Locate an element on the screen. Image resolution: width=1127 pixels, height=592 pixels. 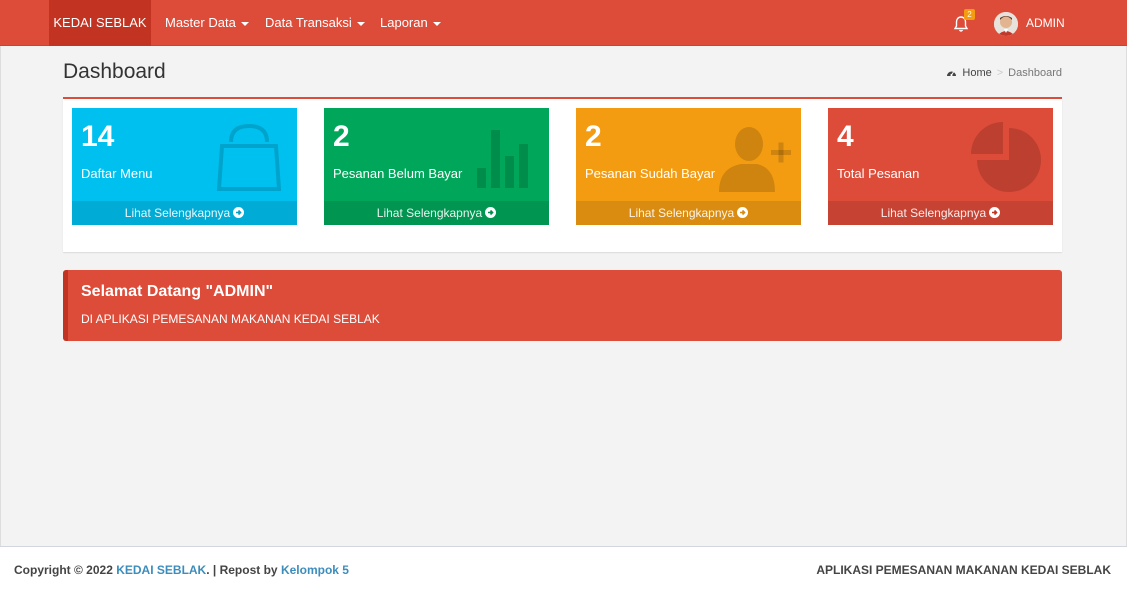
stat-card-pesanan-sudah-bayar: 2 Pesanan Sudah Bayar Lihat Selengkapnya is located at coordinates (688, 166).